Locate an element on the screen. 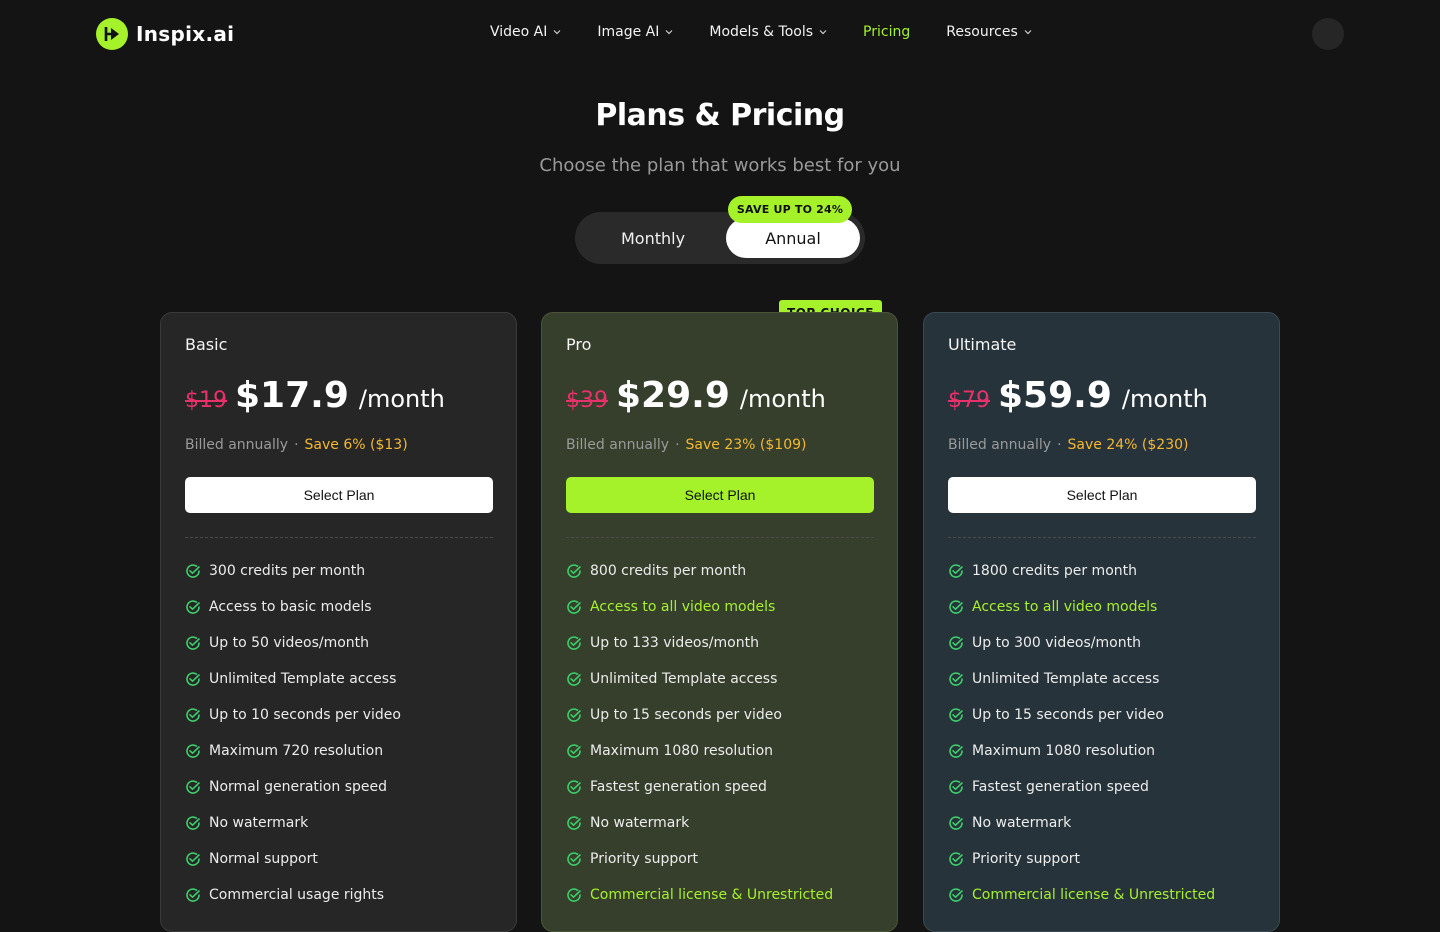  plan-name: Basic is located at coordinates (206, 344).